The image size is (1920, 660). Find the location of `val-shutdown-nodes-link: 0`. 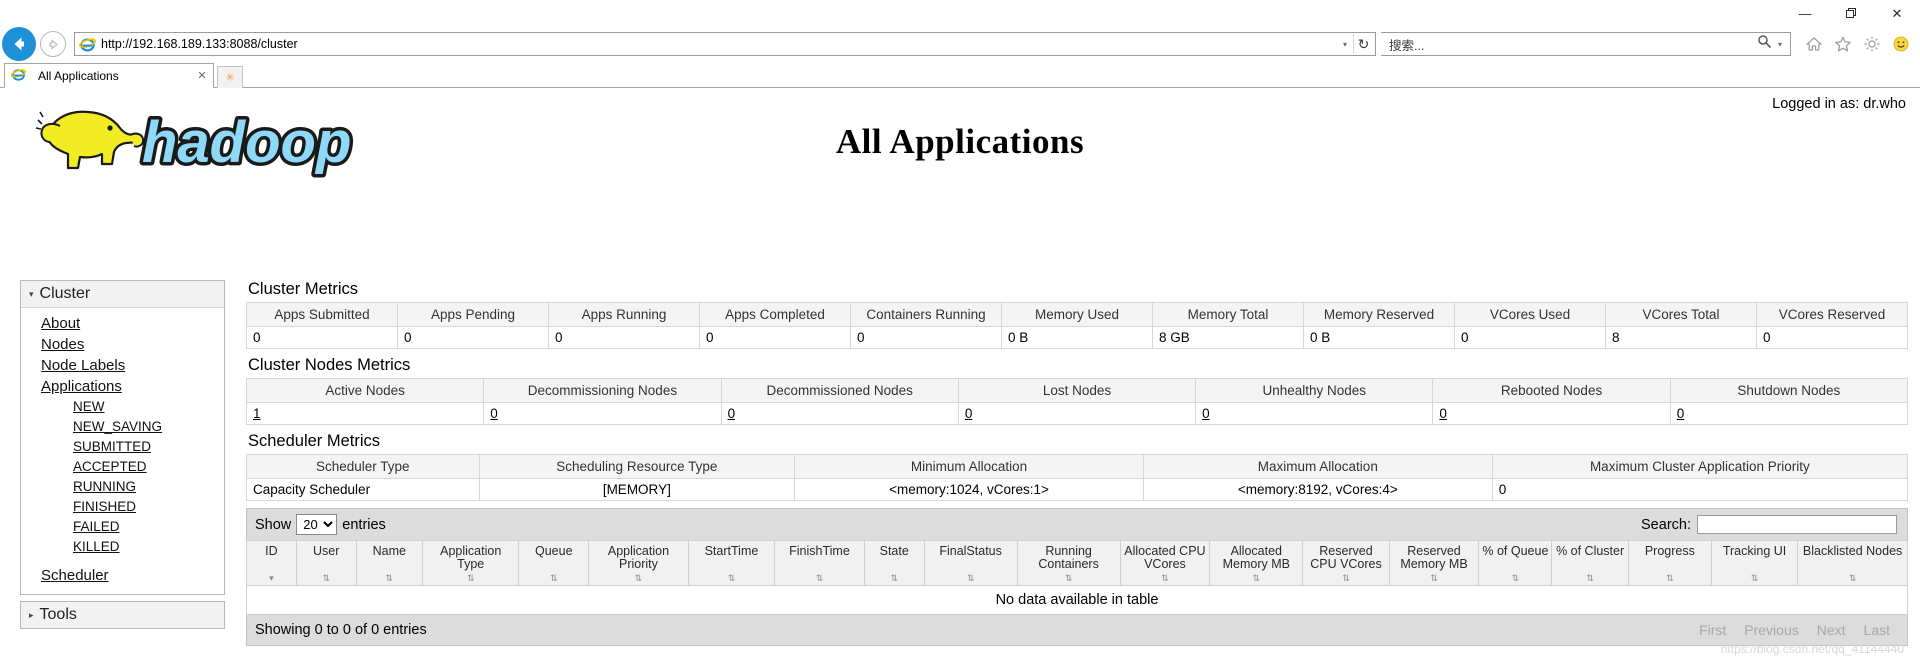

val-shutdown-nodes-link: 0 is located at coordinates (1681, 413).